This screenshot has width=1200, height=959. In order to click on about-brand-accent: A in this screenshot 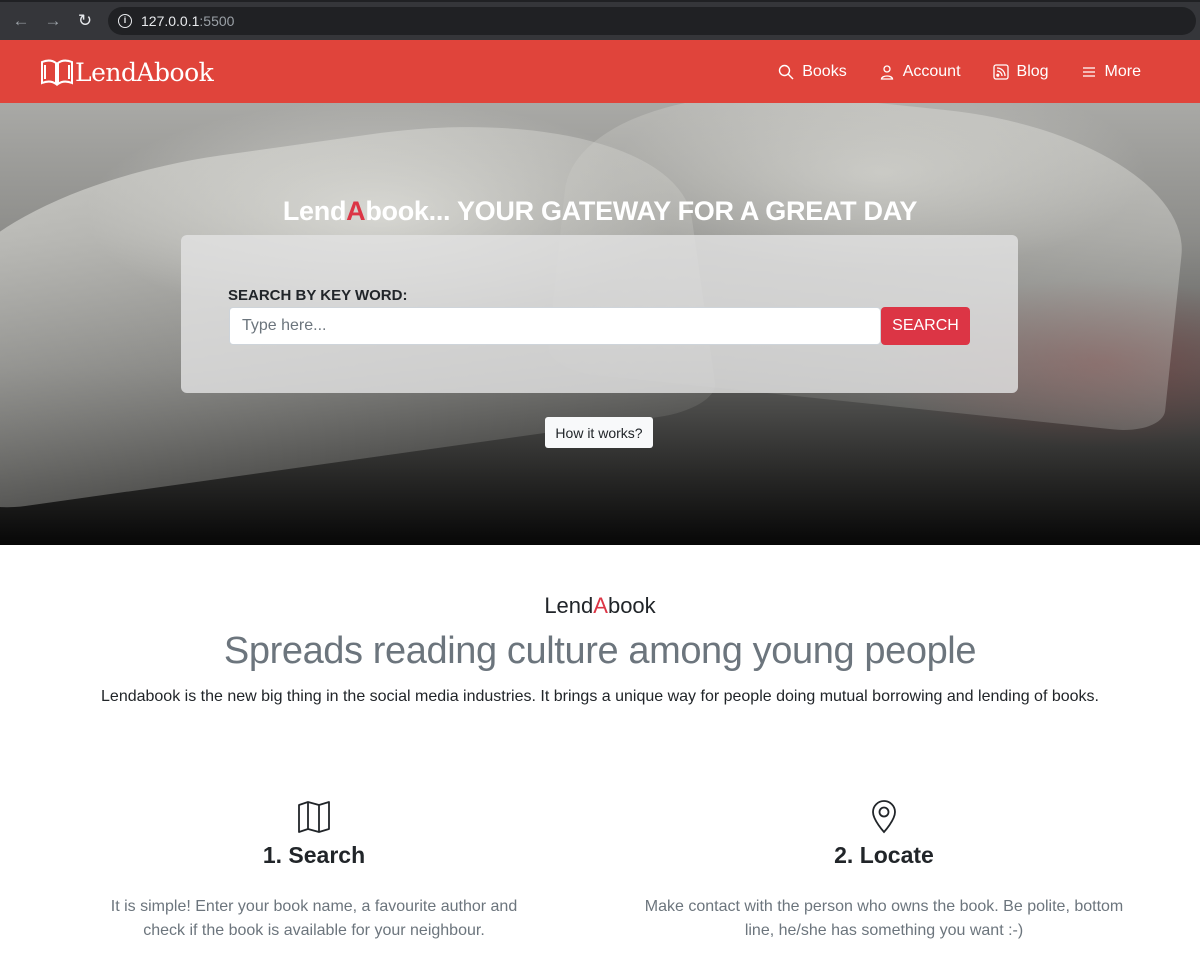, I will do `click(600, 605)`.